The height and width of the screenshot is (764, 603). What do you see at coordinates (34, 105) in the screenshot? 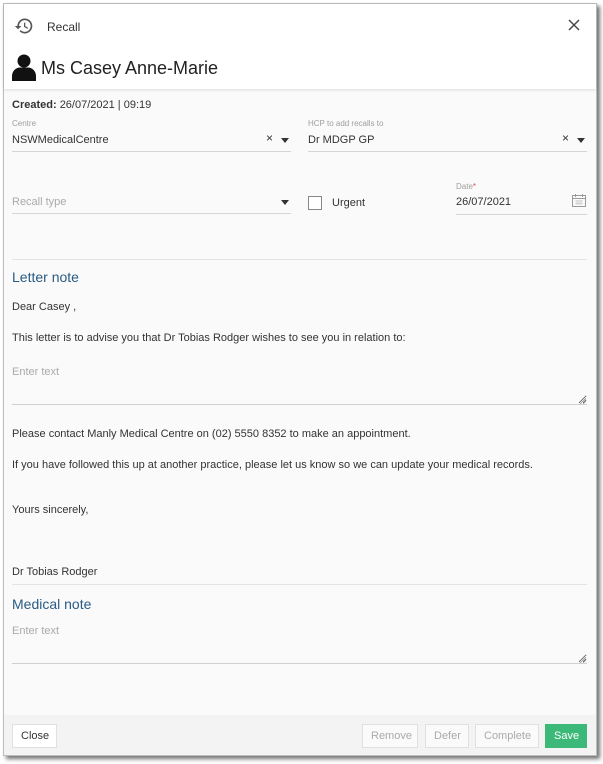
I see `created-label: Created:` at bounding box center [34, 105].